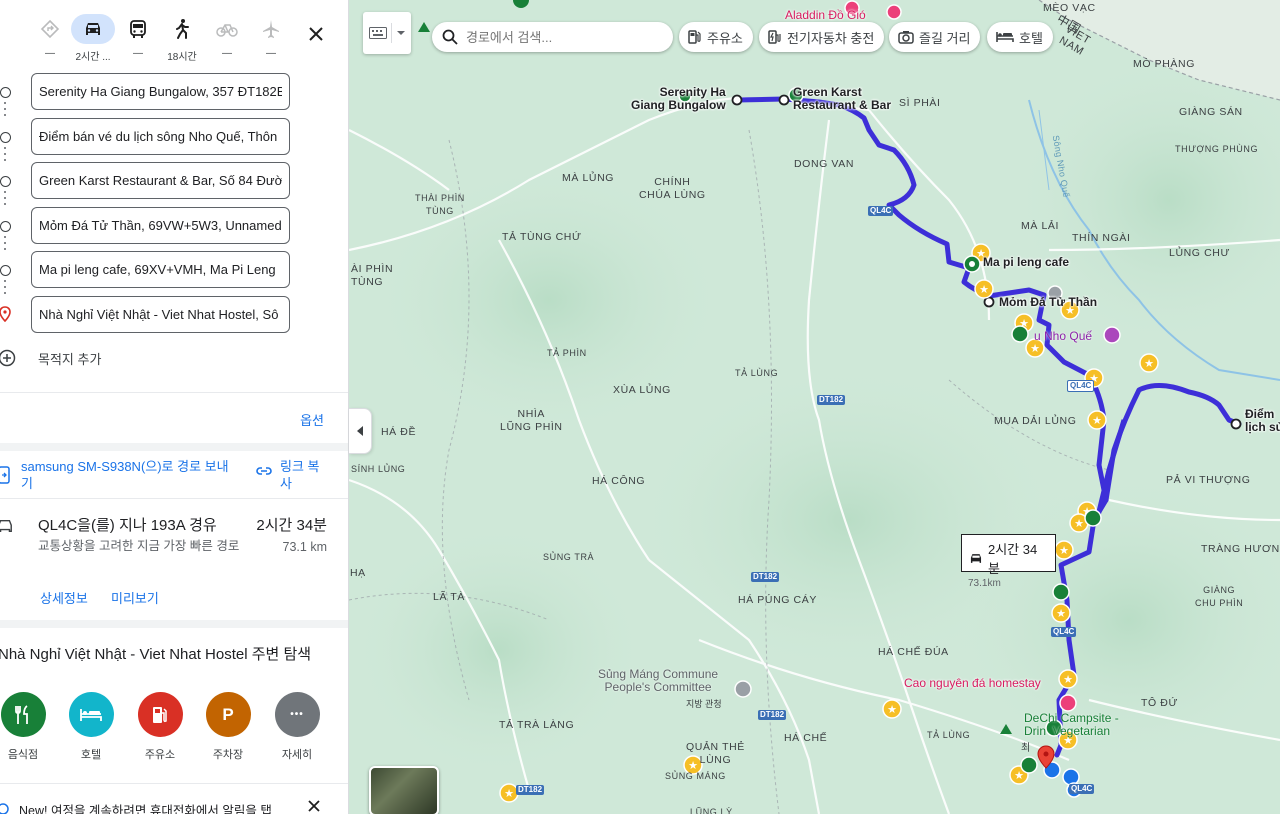 This screenshot has width=1280, height=814. Describe the element at coordinates (1164, 64) in the screenshot. I see `place-label: MÒ PHÀNG` at that location.